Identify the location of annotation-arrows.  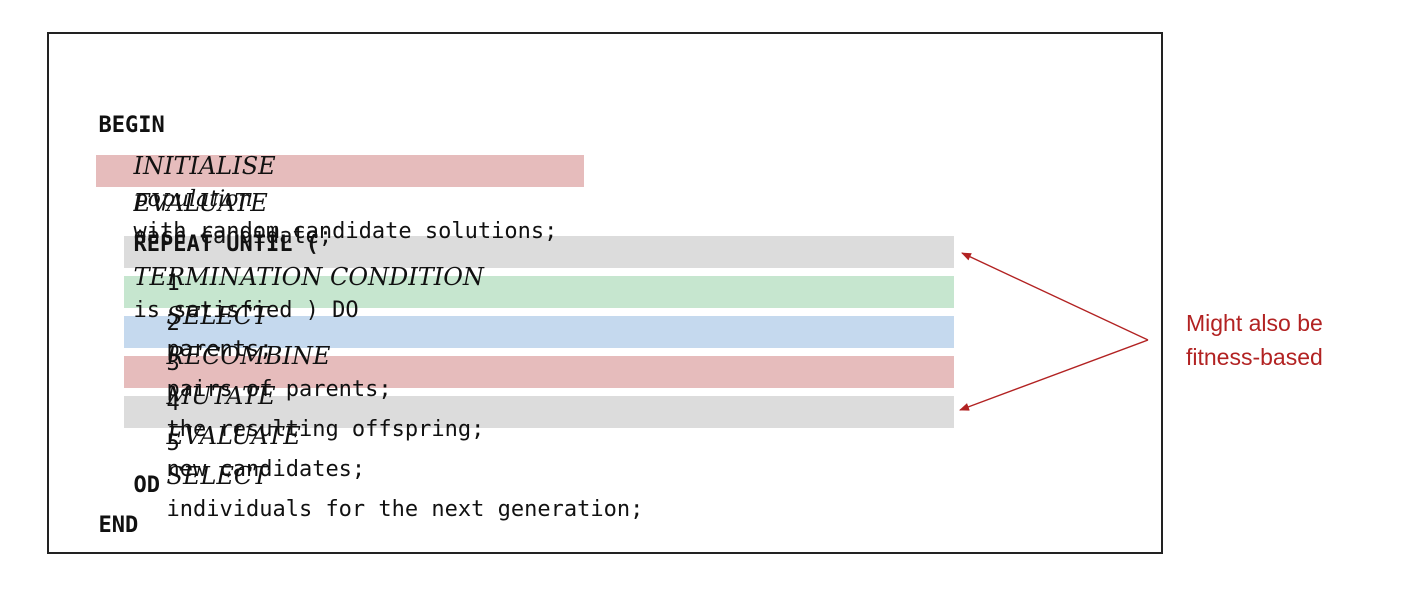
(1054, 331).